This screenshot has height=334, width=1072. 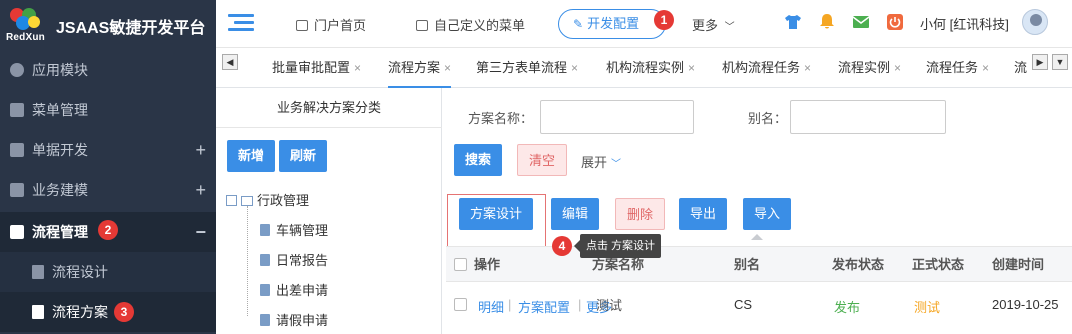 I want to click on brand: RedXun JSAAS敏捷开发平台, so click(x=108, y=24).